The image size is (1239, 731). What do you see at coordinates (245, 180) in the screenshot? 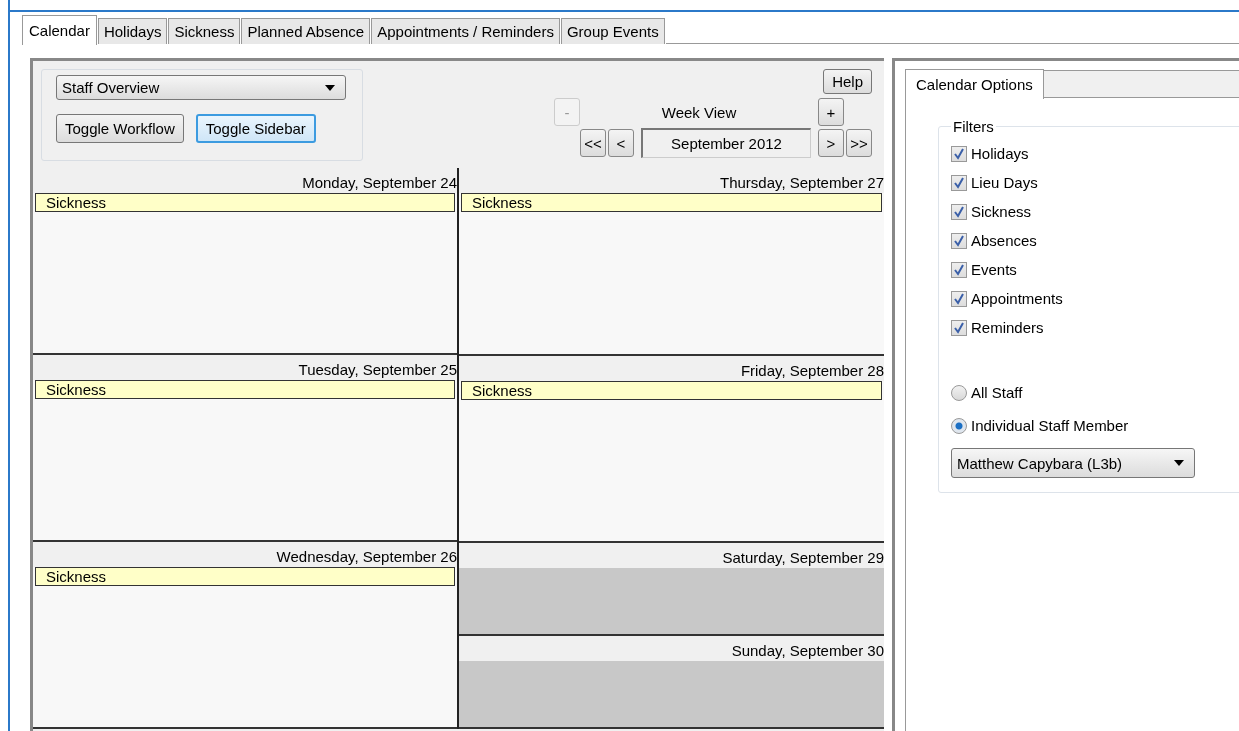
I see `day-header: Monday, September 24` at bounding box center [245, 180].